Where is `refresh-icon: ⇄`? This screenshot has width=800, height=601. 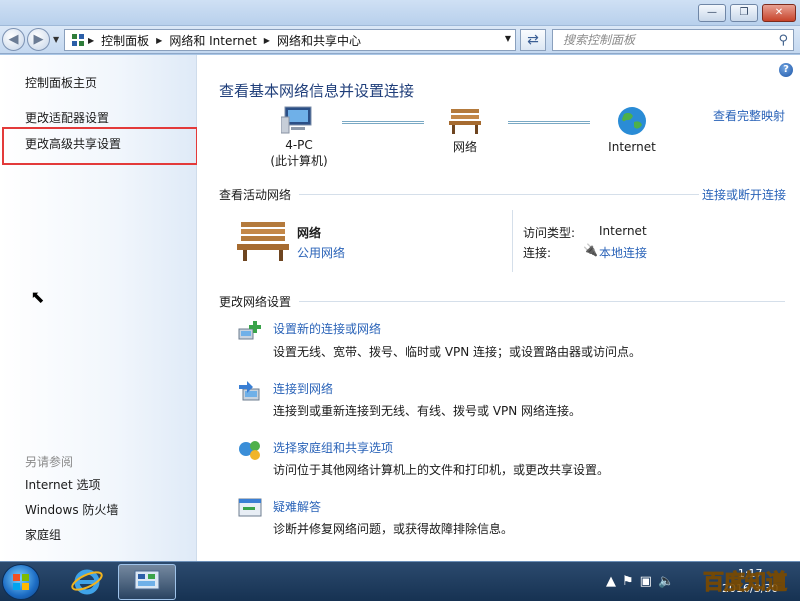 refresh-icon: ⇄ is located at coordinates (533, 40).